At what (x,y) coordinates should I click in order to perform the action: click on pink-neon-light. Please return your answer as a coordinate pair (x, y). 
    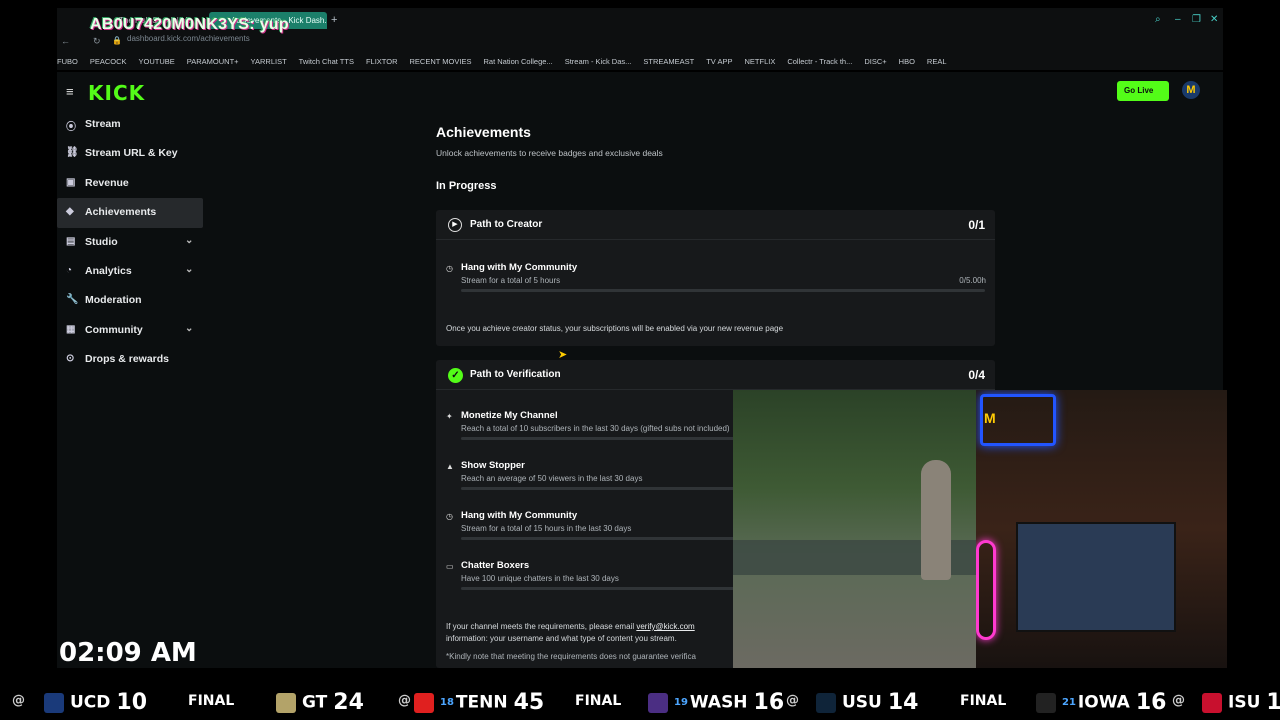
    Looking at the image, I should click on (986, 590).